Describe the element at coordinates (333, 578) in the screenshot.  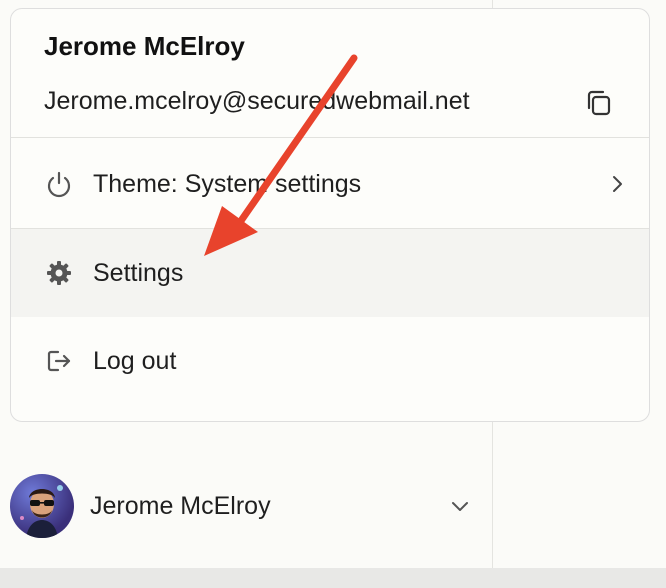
I see `bottom-bar` at that location.